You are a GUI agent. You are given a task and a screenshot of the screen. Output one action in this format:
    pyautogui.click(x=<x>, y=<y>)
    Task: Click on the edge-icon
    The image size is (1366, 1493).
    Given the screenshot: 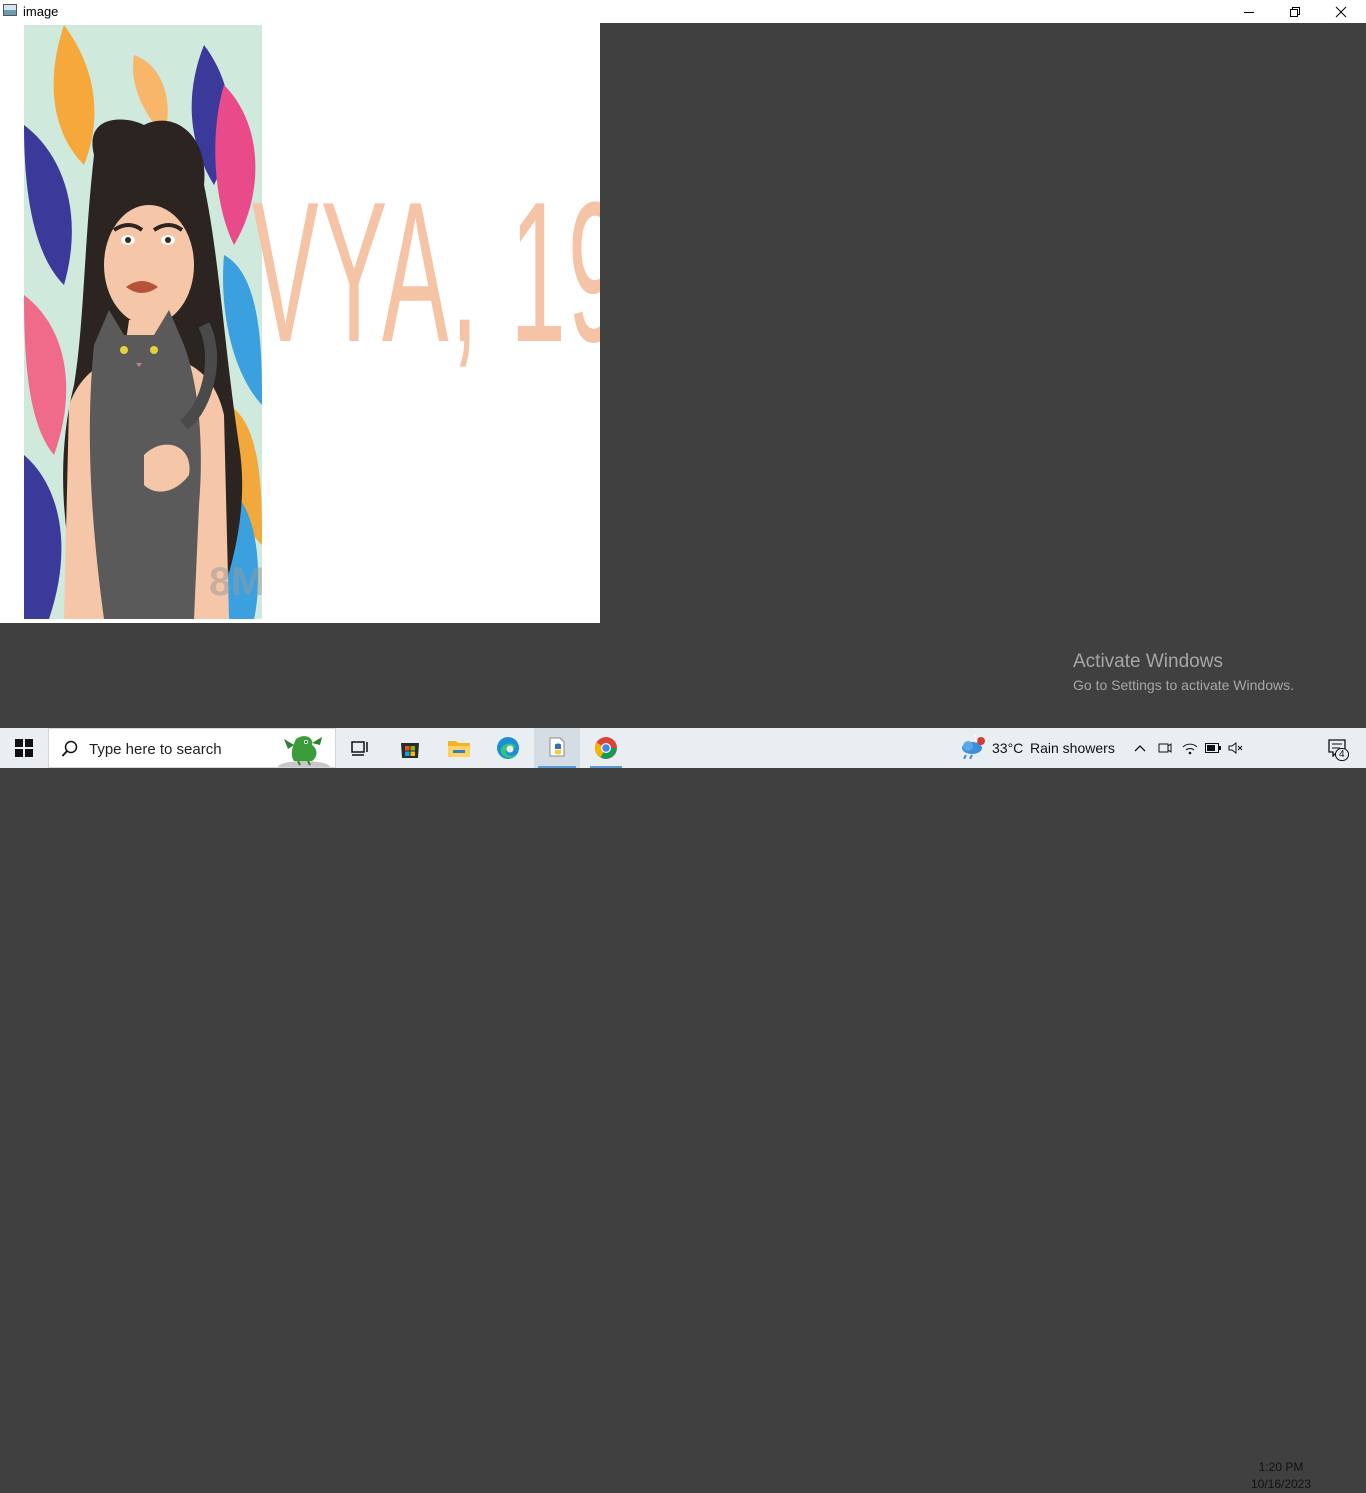 What is the action you would take?
    pyautogui.click(x=508, y=748)
    